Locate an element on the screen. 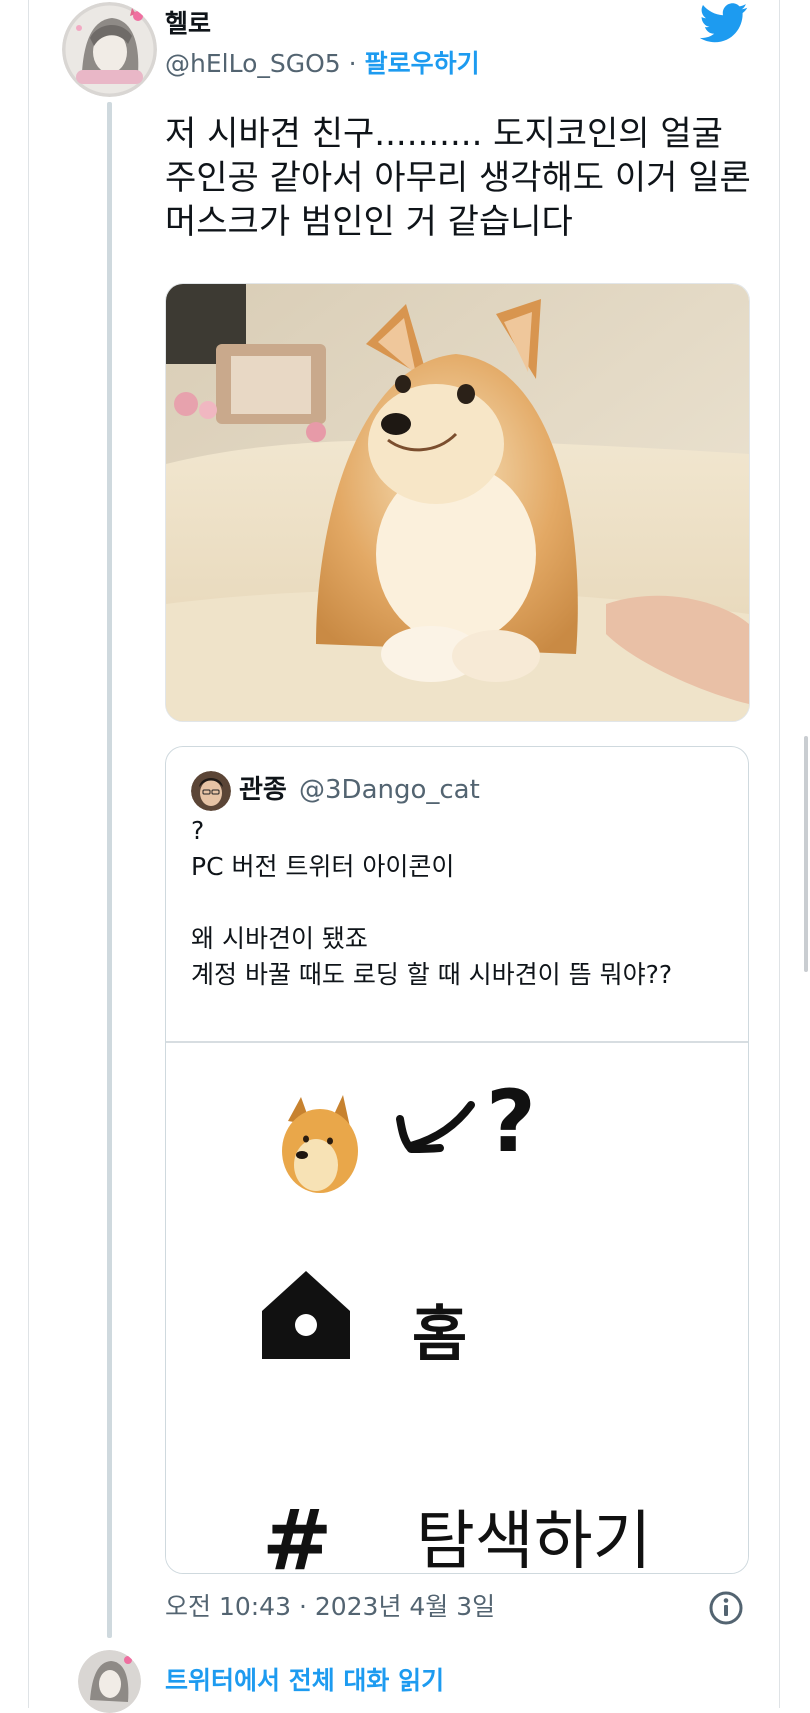  author-handle-row: @hElLo_SGO5 · 팔로우하기 is located at coordinates (322, 64).